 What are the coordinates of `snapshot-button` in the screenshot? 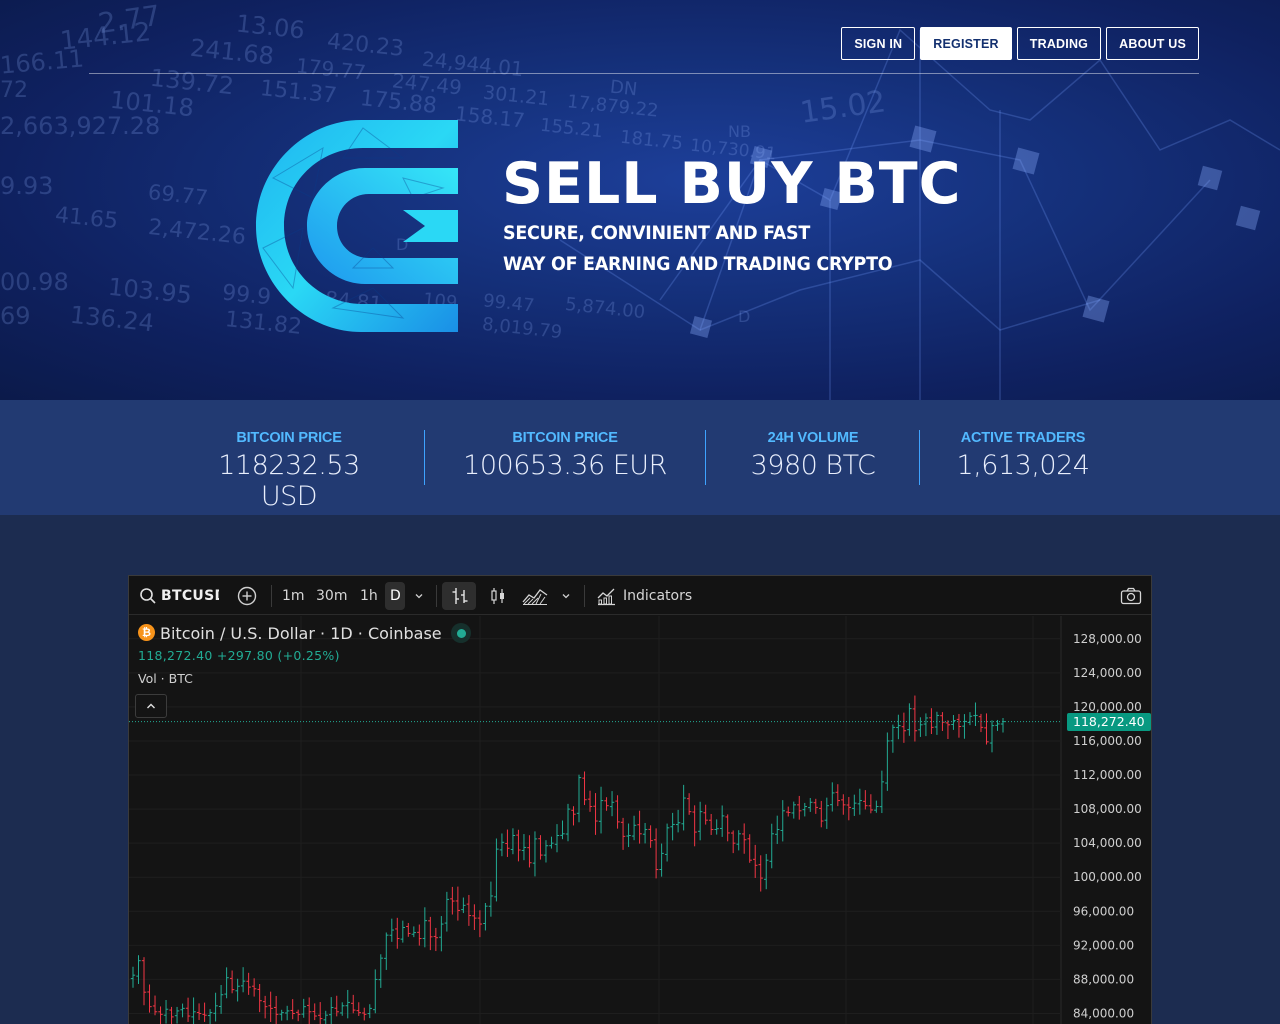 It's located at (1131, 595).